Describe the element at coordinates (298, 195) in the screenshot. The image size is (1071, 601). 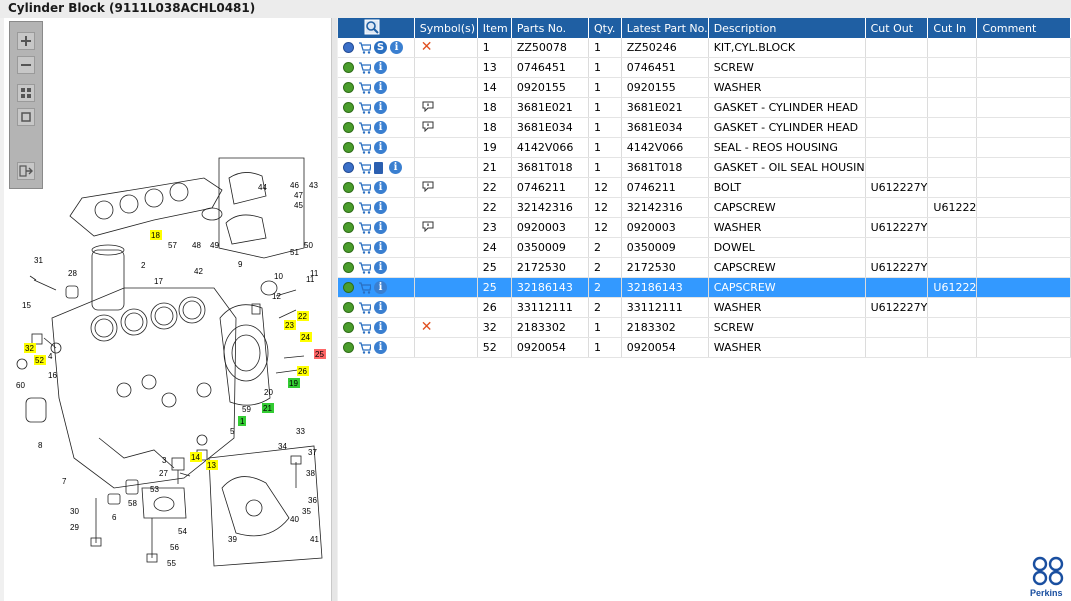
I see `svg-text: 47` at that location.